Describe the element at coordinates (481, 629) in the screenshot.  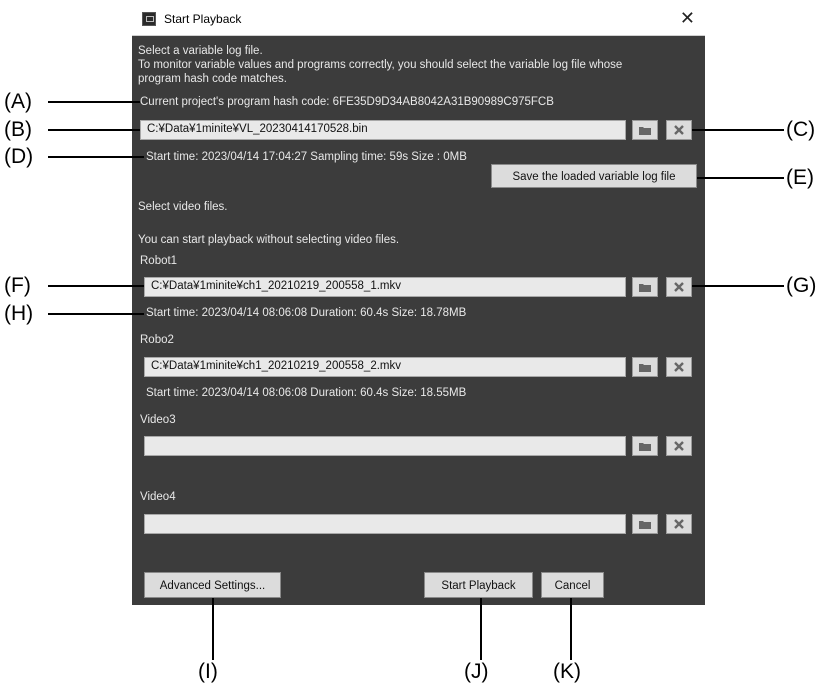
I see `callout-j-leader` at that location.